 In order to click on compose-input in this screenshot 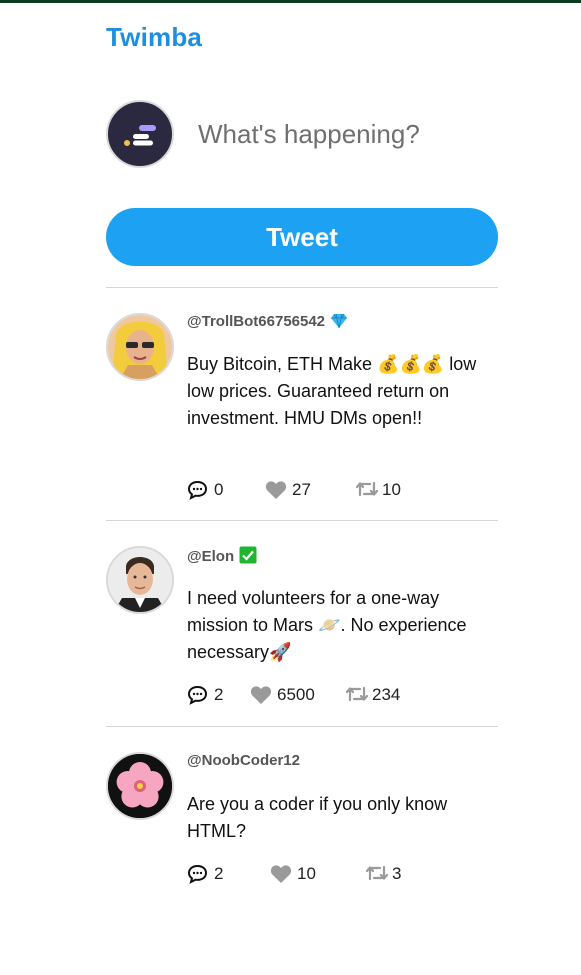, I will do `click(348, 134)`.